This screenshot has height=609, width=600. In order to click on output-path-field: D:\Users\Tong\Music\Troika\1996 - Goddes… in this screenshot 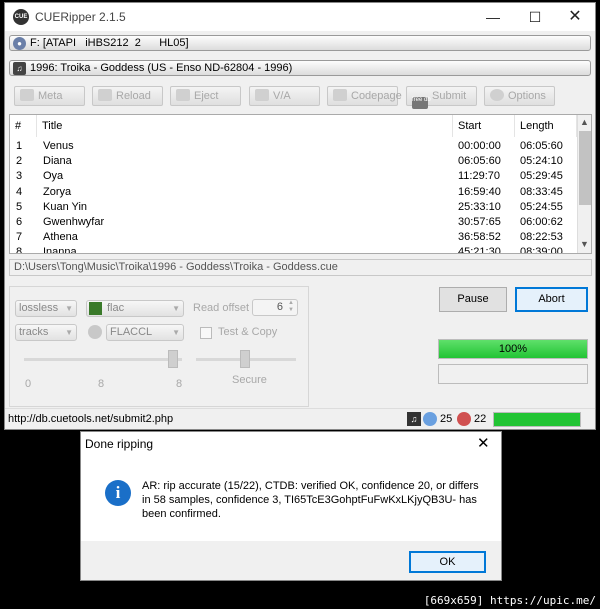, I will do `click(300, 267)`.